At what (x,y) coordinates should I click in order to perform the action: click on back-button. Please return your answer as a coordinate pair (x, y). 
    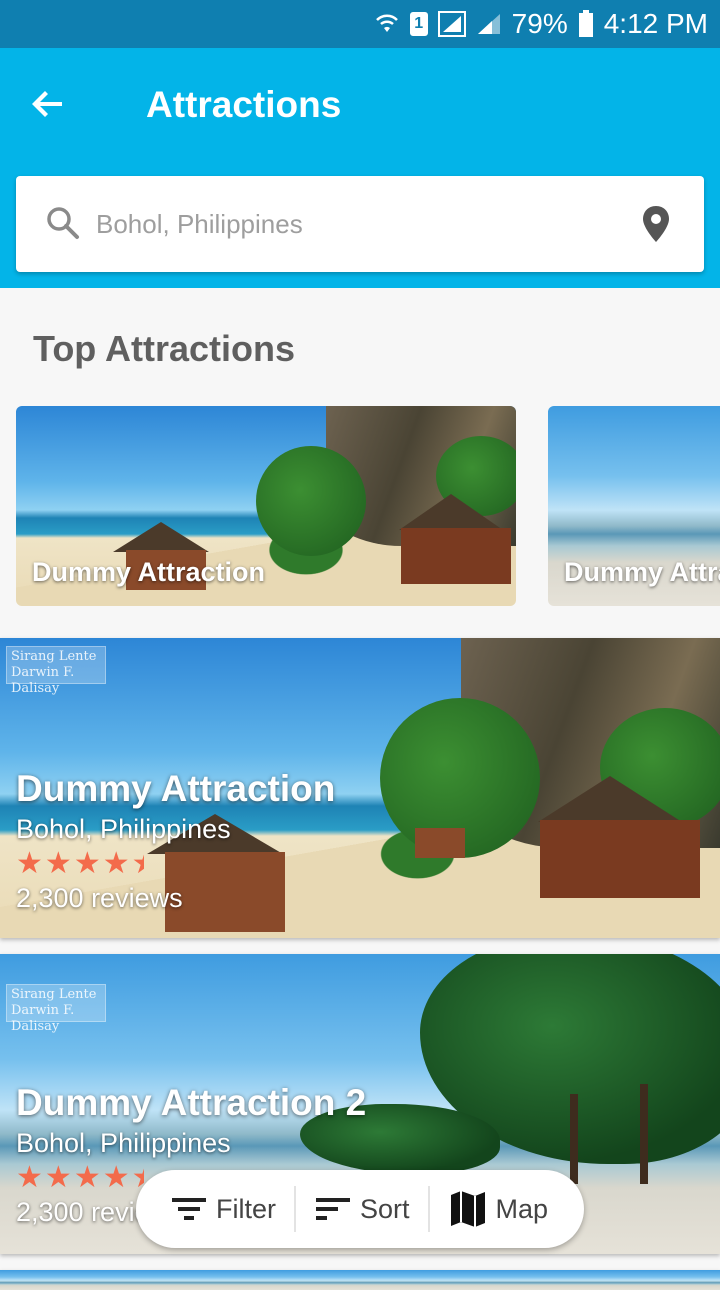
    Looking at the image, I should click on (48, 104).